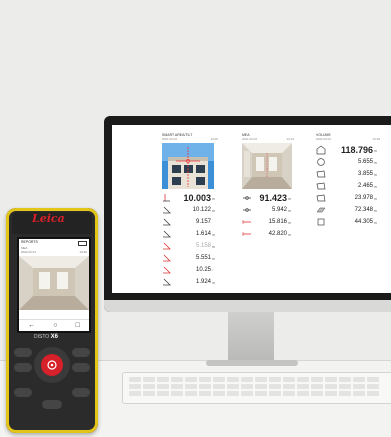 This screenshot has width=391, height=437. I want to click on menu-button, so click(81, 367).